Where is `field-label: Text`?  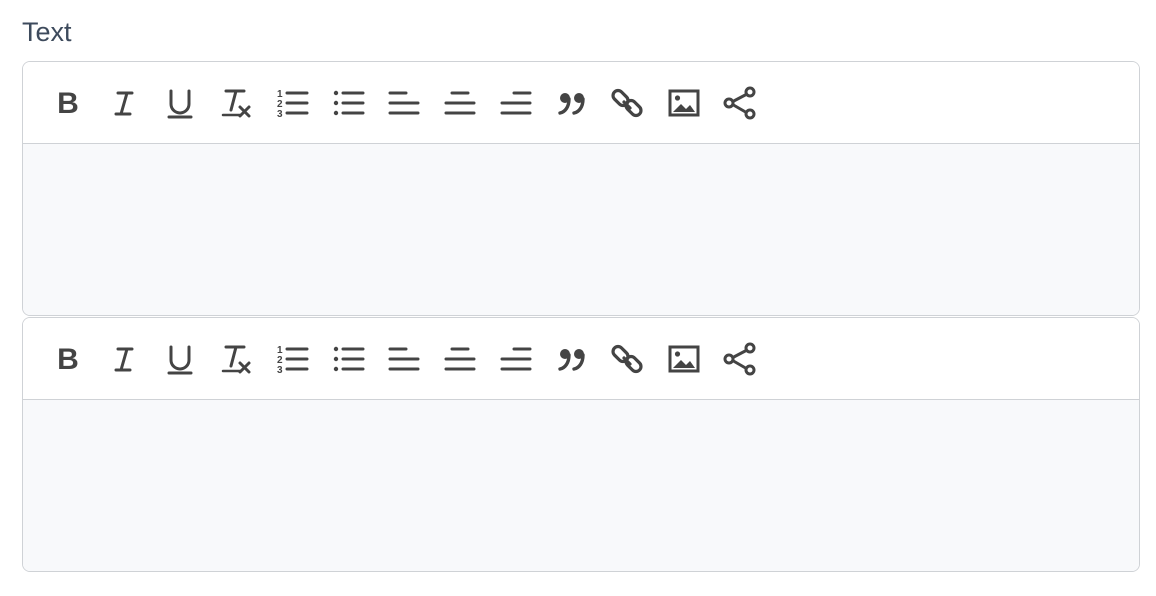 field-label: Text is located at coordinates (47, 32).